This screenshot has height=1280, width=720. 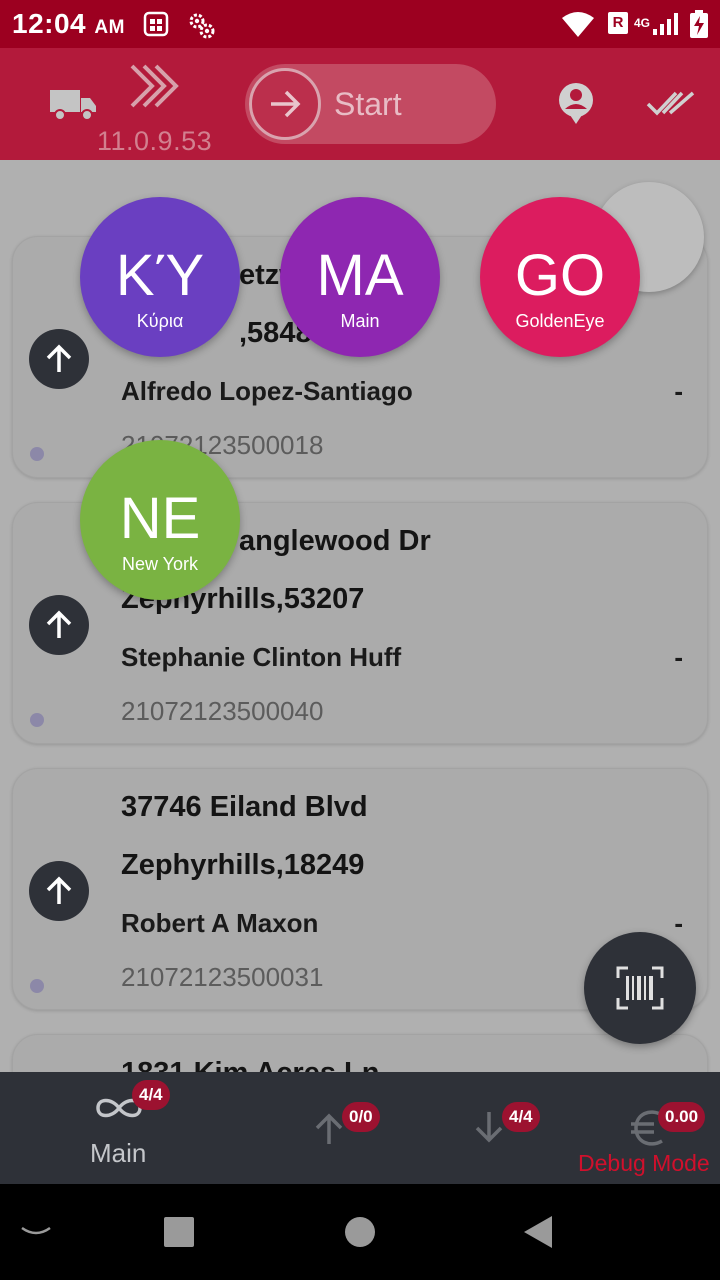 I want to click on nav-tab-pickup: 0/0, so click(x=350, y=1128).